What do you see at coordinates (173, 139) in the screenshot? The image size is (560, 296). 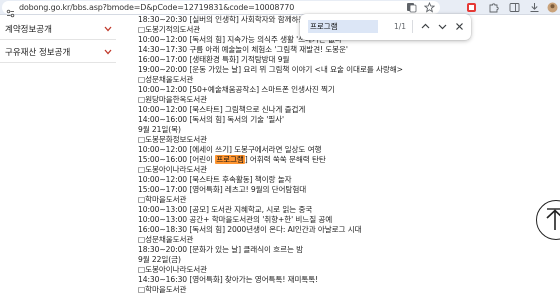 I see `content-line: □도봉문화정보도서관` at bounding box center [173, 139].